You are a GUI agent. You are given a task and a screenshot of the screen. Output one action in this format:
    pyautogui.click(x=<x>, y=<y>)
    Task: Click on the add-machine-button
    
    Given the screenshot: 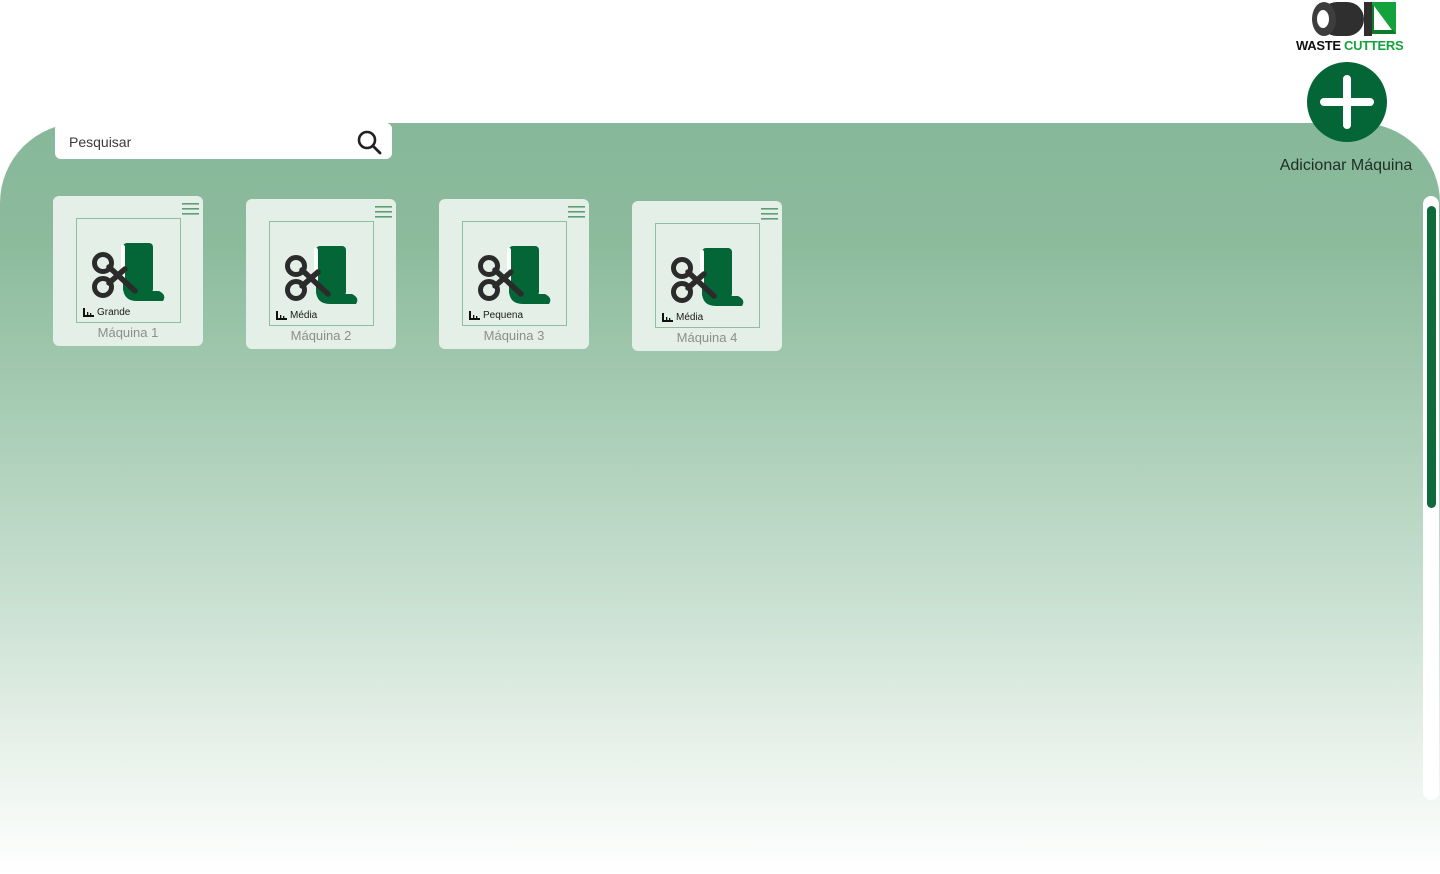 What is the action you would take?
    pyautogui.click(x=1347, y=102)
    